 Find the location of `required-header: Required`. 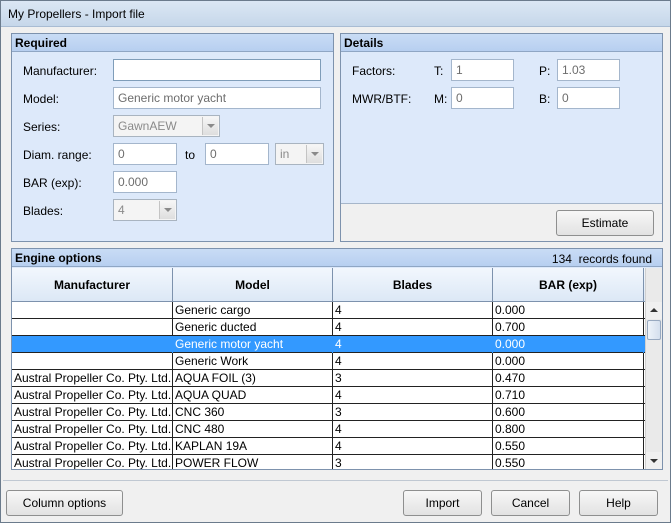

required-header: Required is located at coordinates (172, 43).